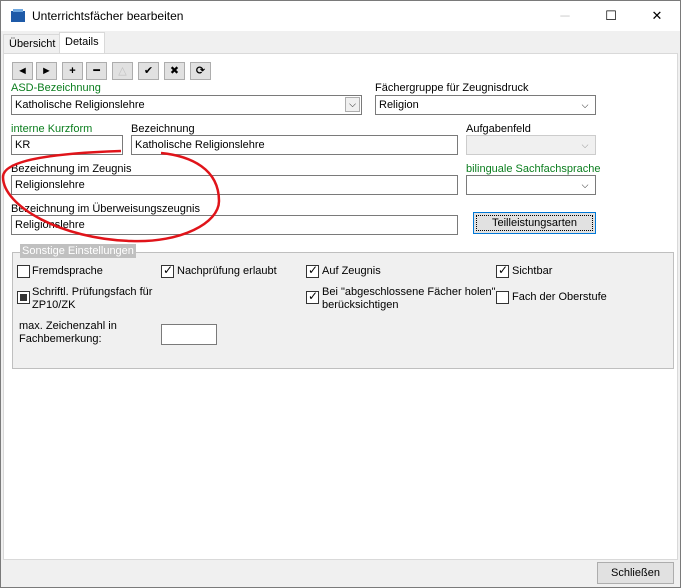  What do you see at coordinates (67, 145) in the screenshot?
I see `kurzform-input: KR` at bounding box center [67, 145].